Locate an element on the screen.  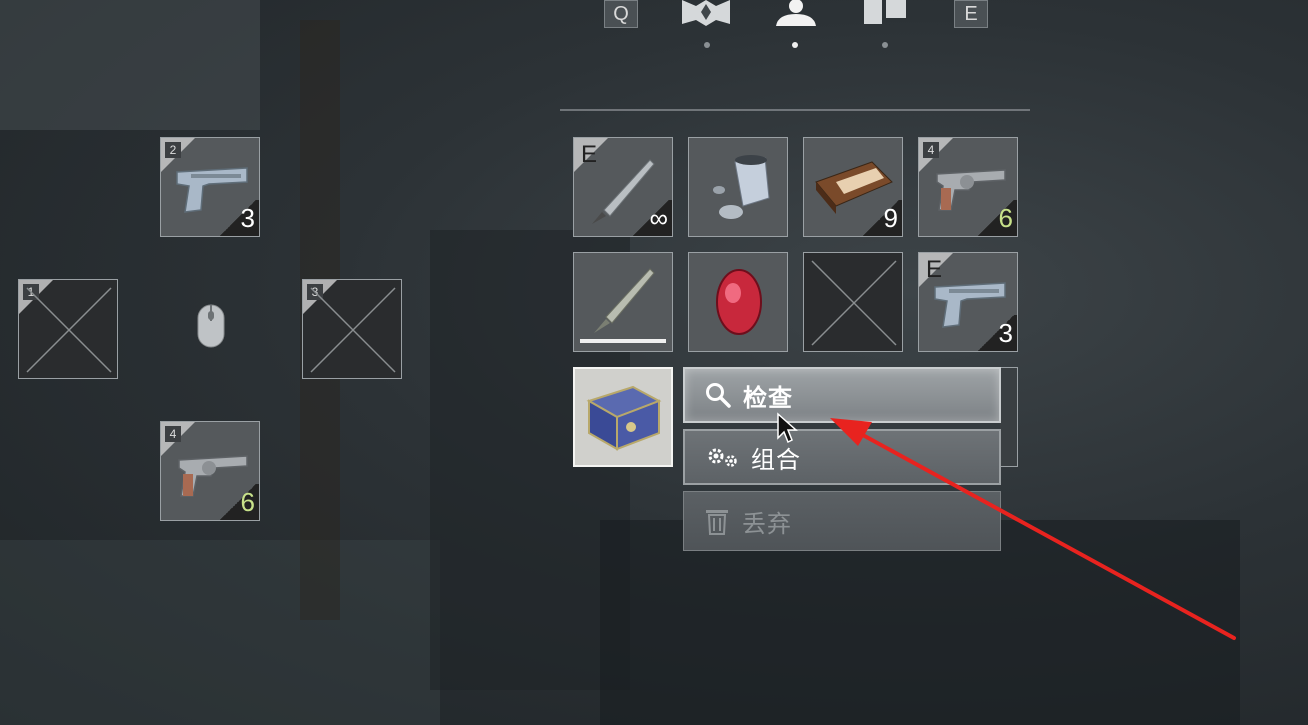
annotation-arrow-icon is located at coordinates (1033, 529).